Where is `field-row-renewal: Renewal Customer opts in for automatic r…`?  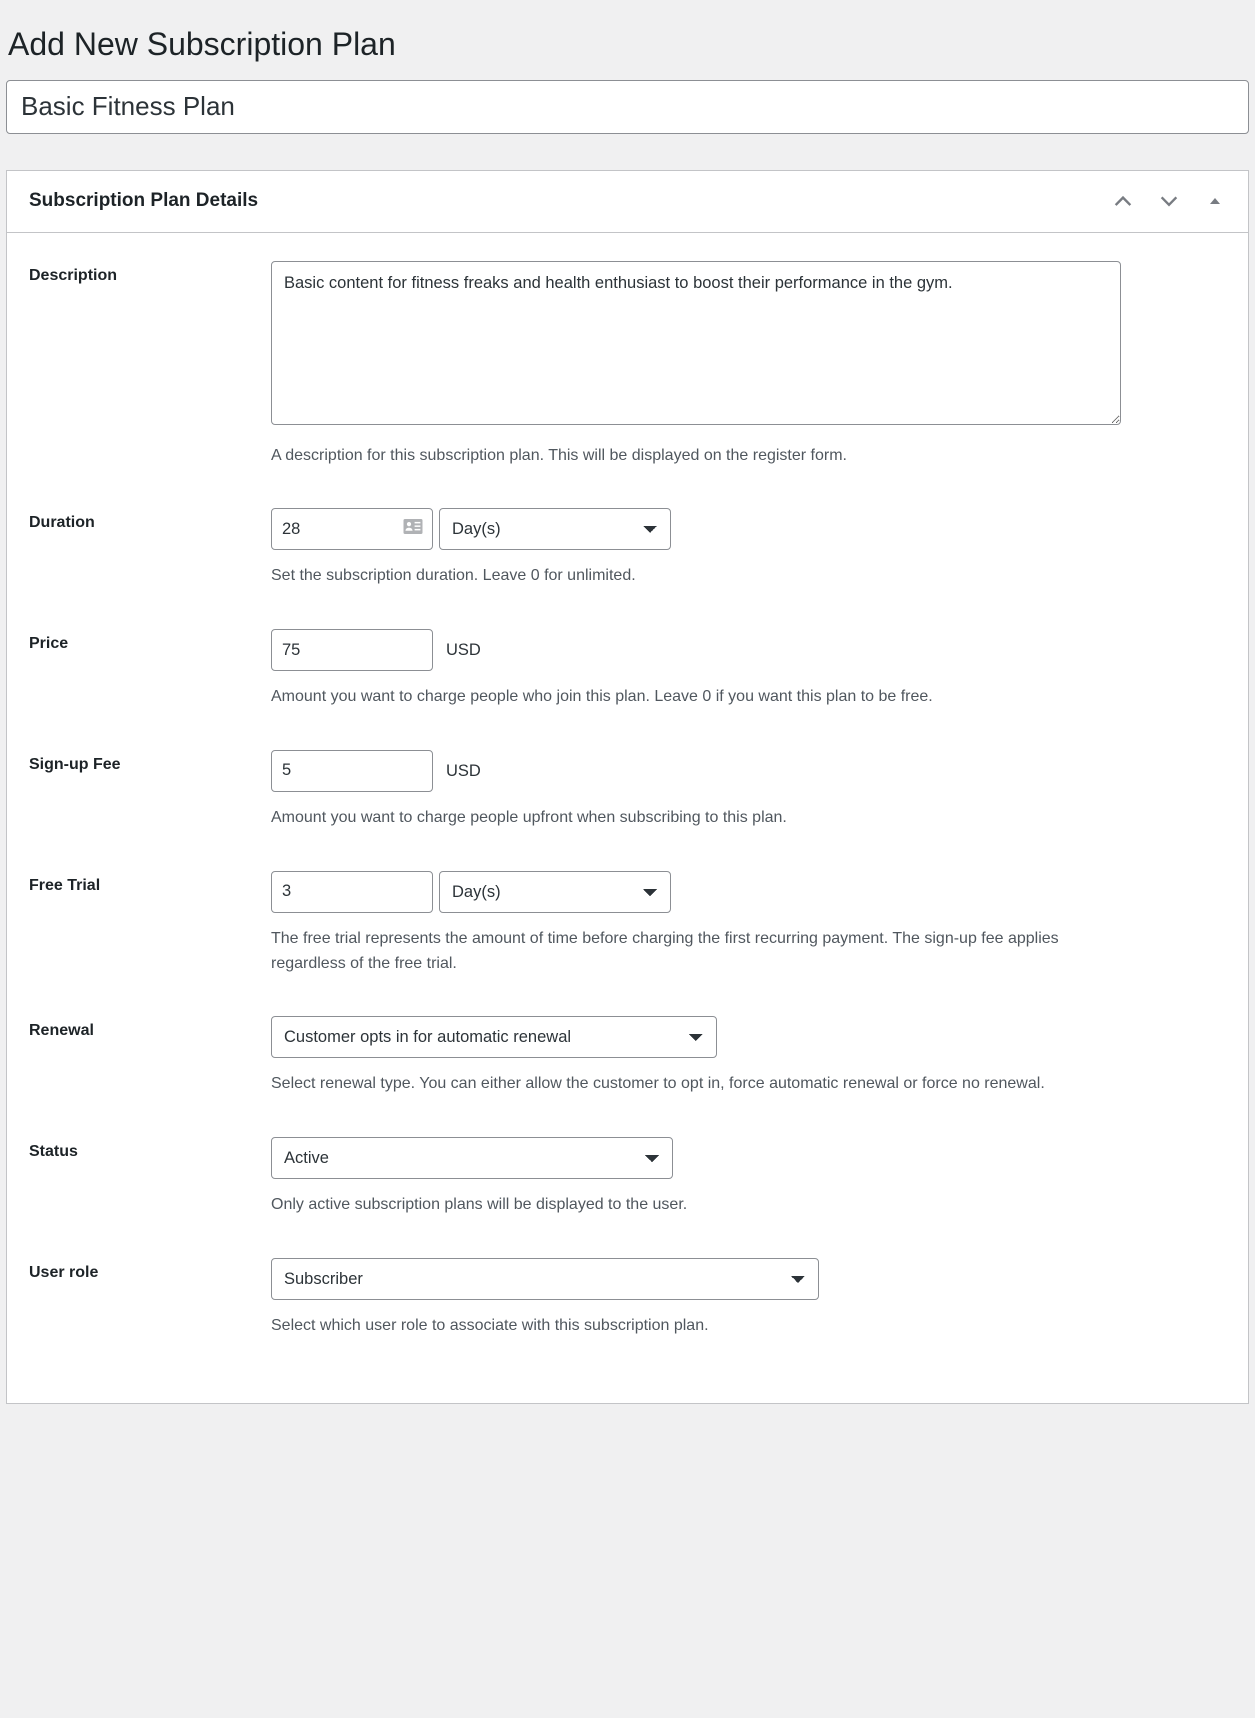 field-row-renewal: Renewal Customer opts in for automatic r… is located at coordinates (627, 1056).